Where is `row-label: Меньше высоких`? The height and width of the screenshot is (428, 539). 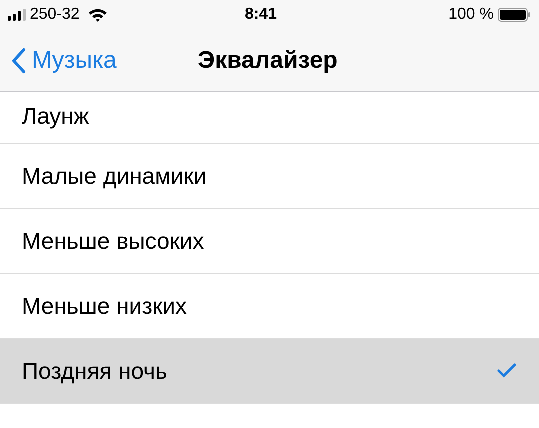
row-label: Меньше высоких is located at coordinates (113, 241).